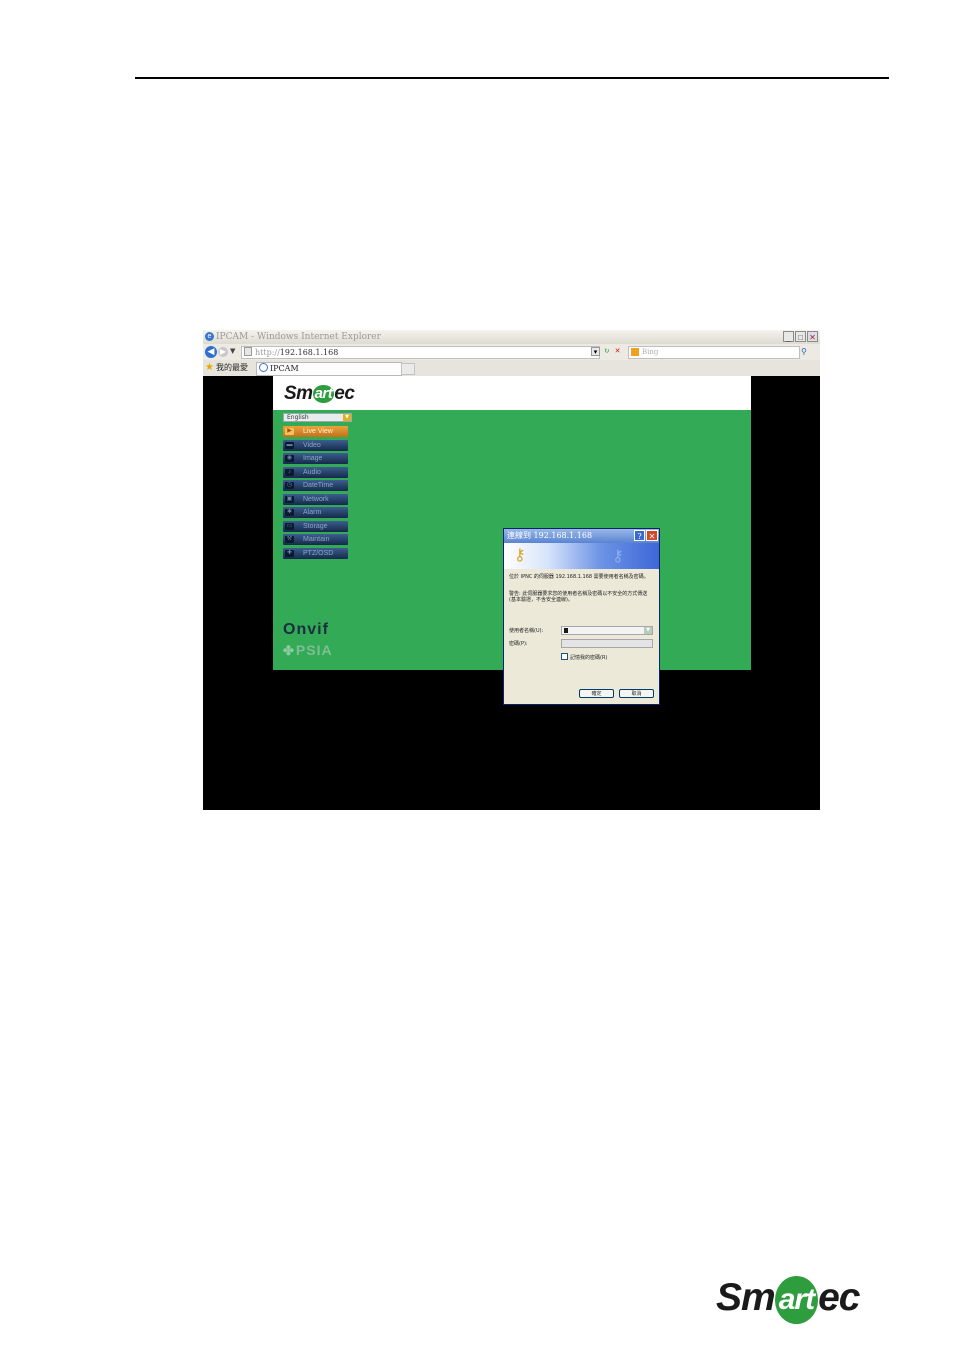  Describe the element at coordinates (652, 535) in the screenshot. I see `dialog-close-button: ✕` at that location.